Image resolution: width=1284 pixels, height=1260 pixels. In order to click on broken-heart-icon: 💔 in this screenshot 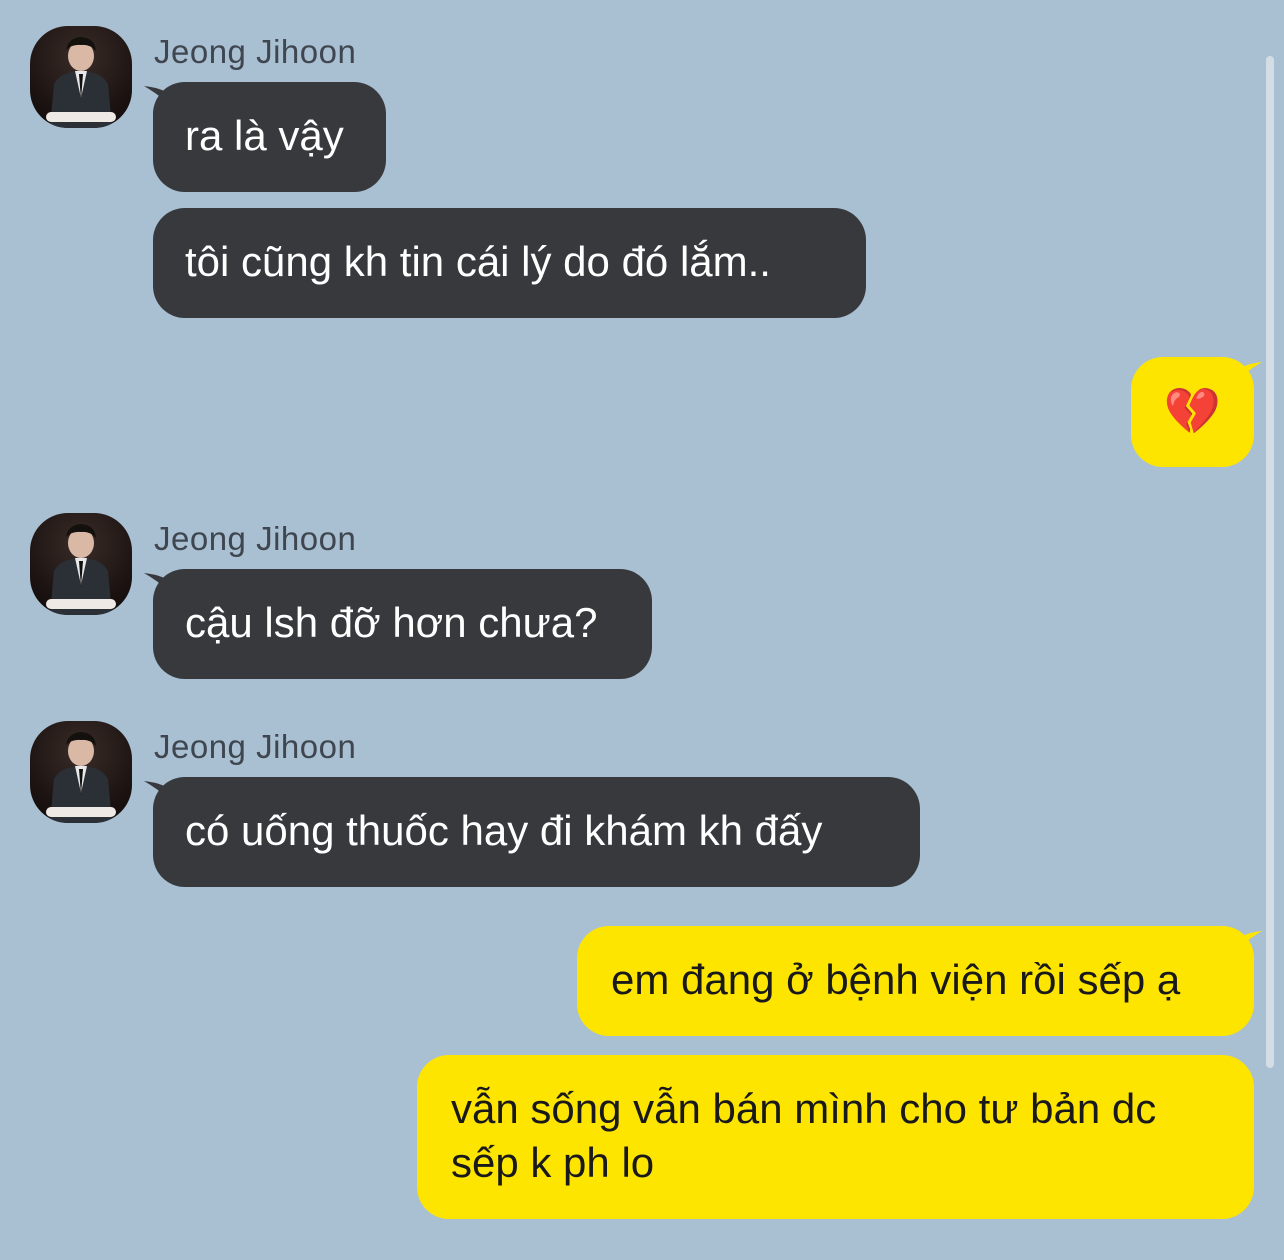, I will do `click(1192, 411)`.